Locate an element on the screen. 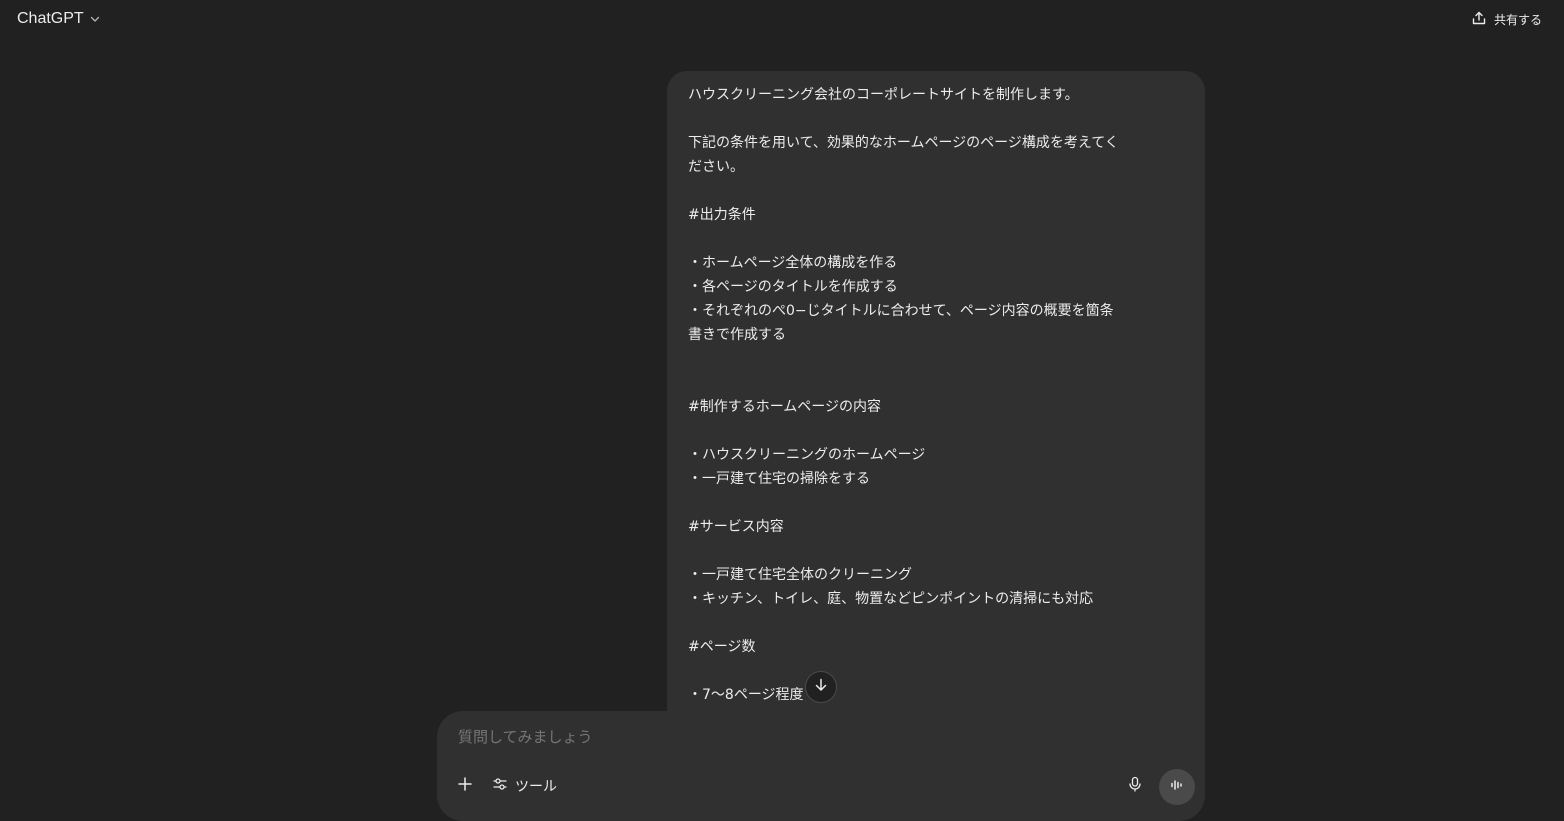 The height and width of the screenshot is (821, 1564). arrow-down-icon is located at coordinates (821, 687).